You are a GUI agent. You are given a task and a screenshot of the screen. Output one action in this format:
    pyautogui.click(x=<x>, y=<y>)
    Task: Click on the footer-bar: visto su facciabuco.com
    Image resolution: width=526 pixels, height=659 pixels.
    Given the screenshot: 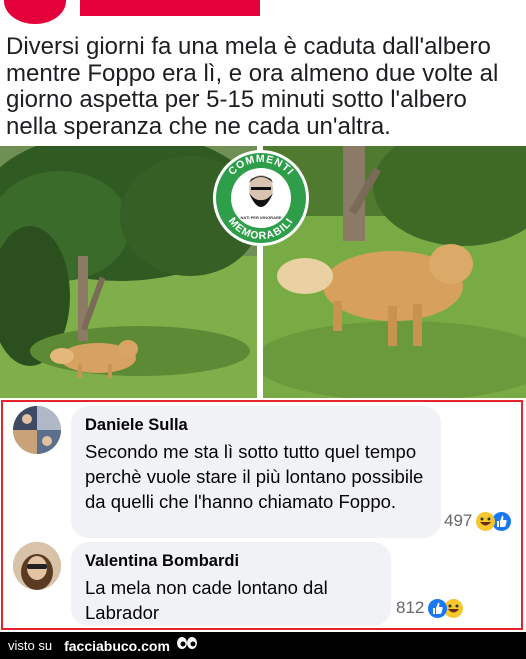 What is the action you would take?
    pyautogui.click(x=263, y=645)
    